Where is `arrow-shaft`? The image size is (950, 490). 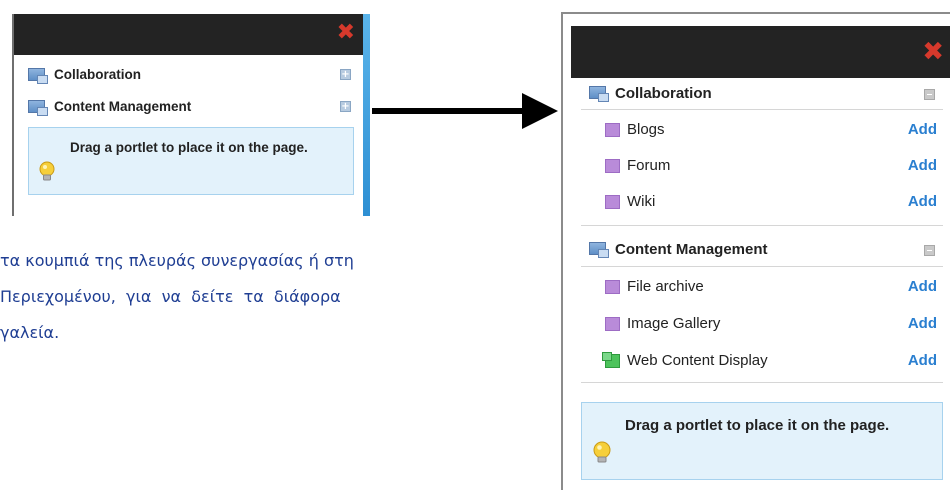 arrow-shaft is located at coordinates (448, 111).